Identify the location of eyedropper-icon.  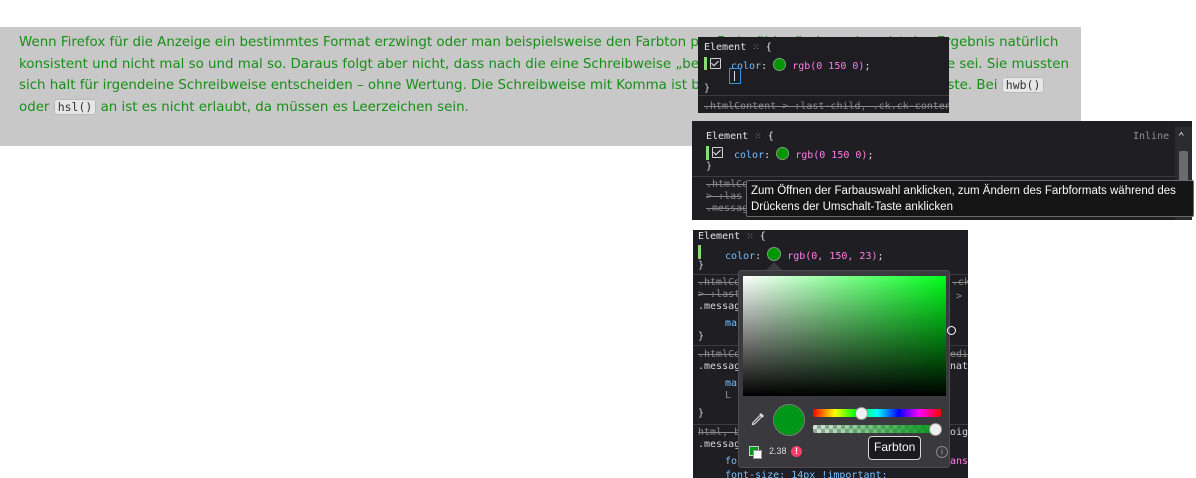
(758, 419).